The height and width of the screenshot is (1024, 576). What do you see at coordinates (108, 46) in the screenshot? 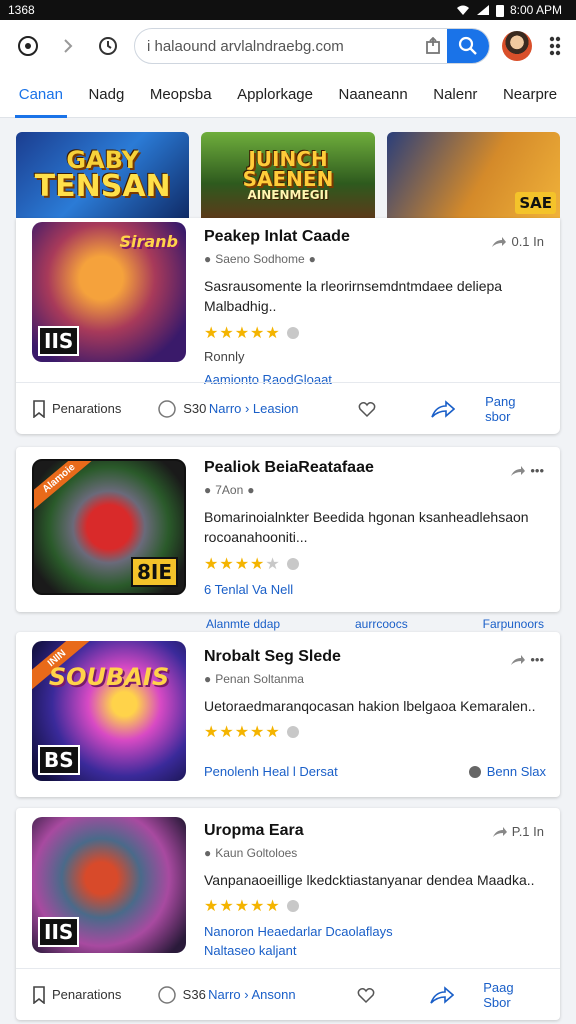
I see `history-icon` at bounding box center [108, 46].